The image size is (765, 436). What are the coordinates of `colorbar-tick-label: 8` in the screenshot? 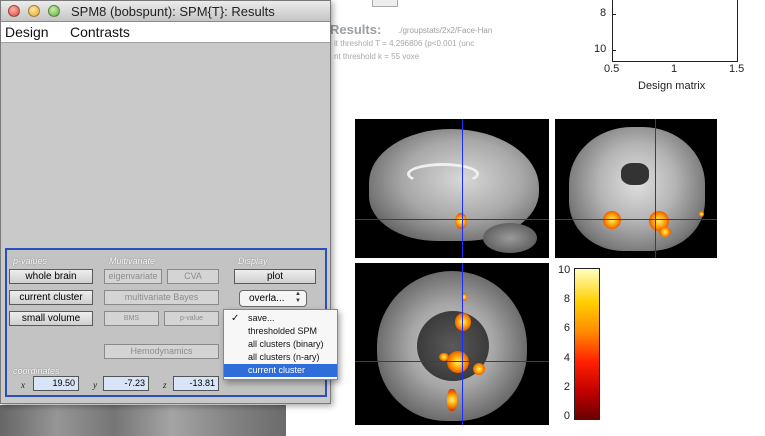 It's located at (566, 299).